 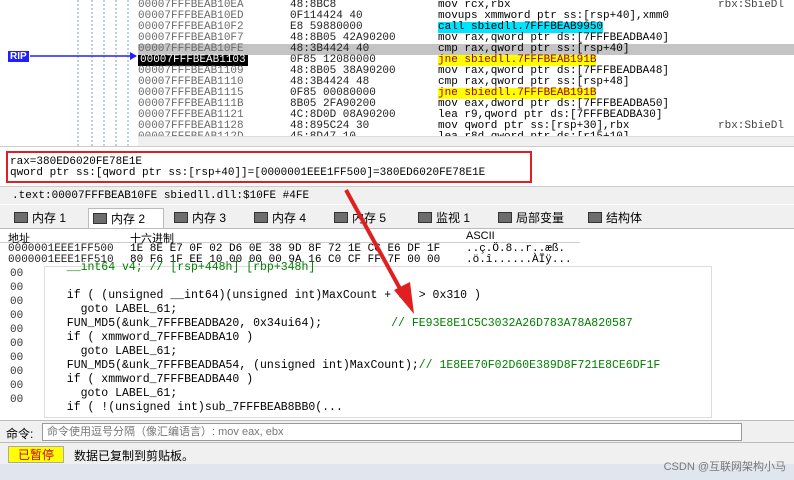 I want to click on paused-badge: 已暂停, so click(x=36, y=454).